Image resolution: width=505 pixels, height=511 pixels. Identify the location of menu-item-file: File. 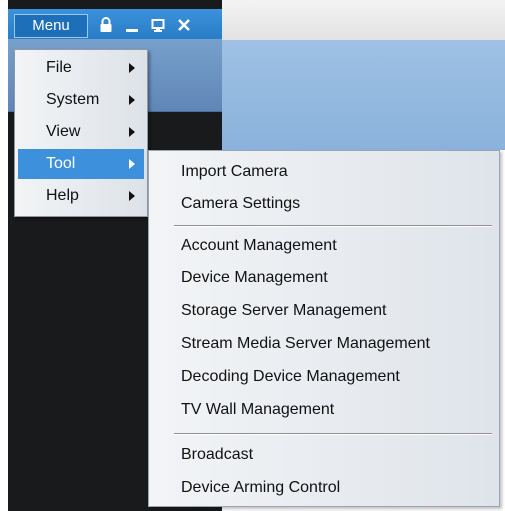
(81, 68).